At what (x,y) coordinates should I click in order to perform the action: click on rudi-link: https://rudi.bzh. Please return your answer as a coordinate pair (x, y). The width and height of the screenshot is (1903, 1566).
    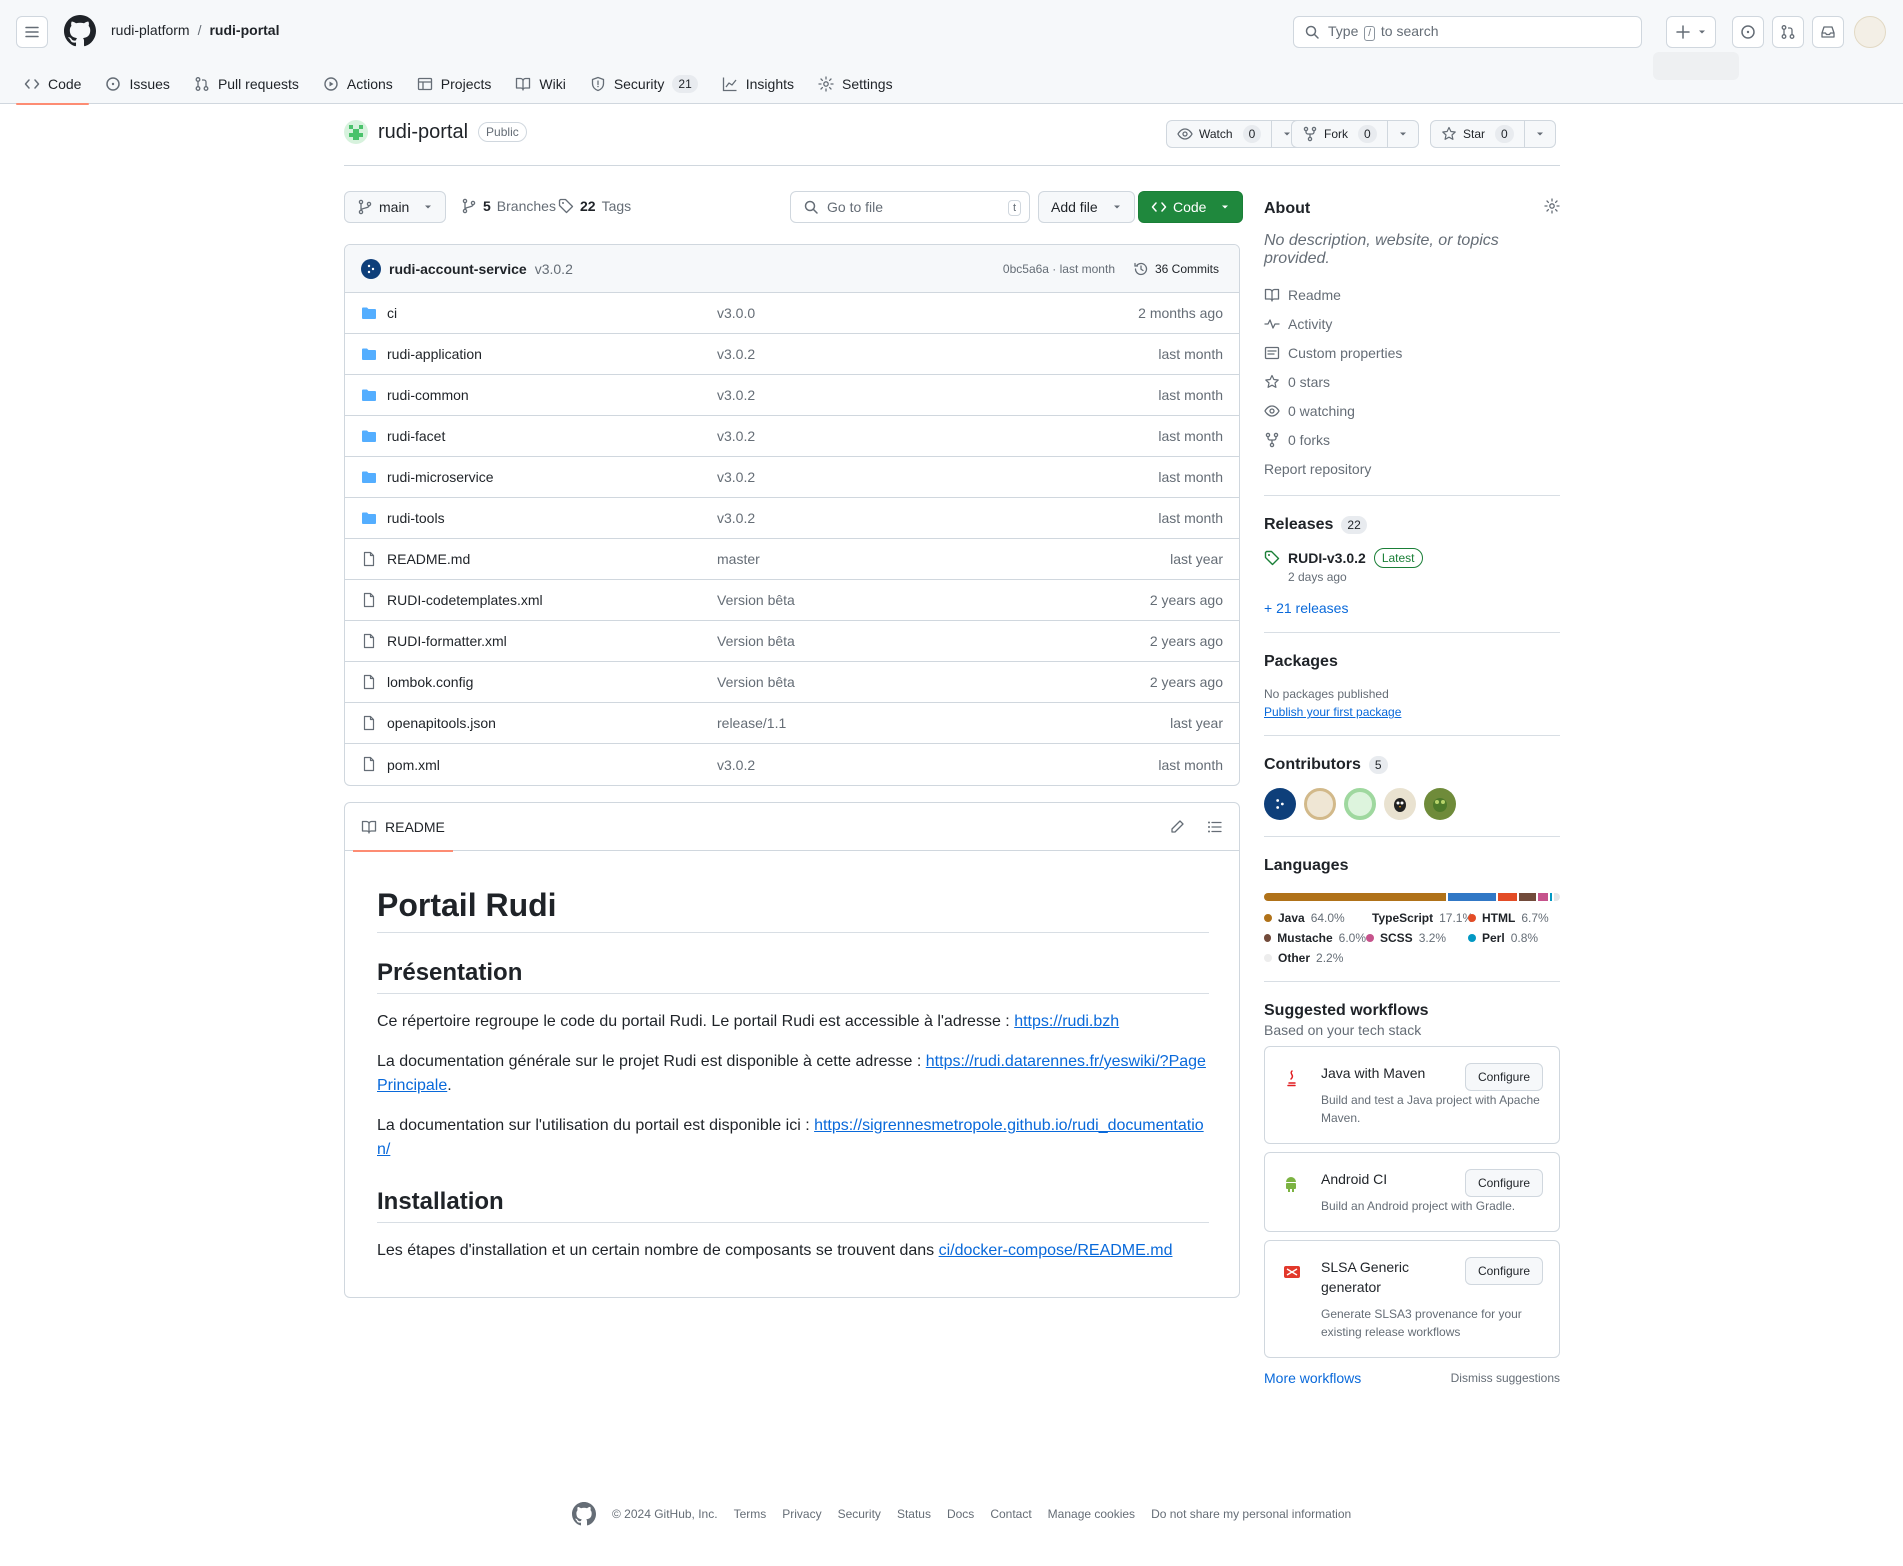
    Looking at the image, I should click on (1066, 1021).